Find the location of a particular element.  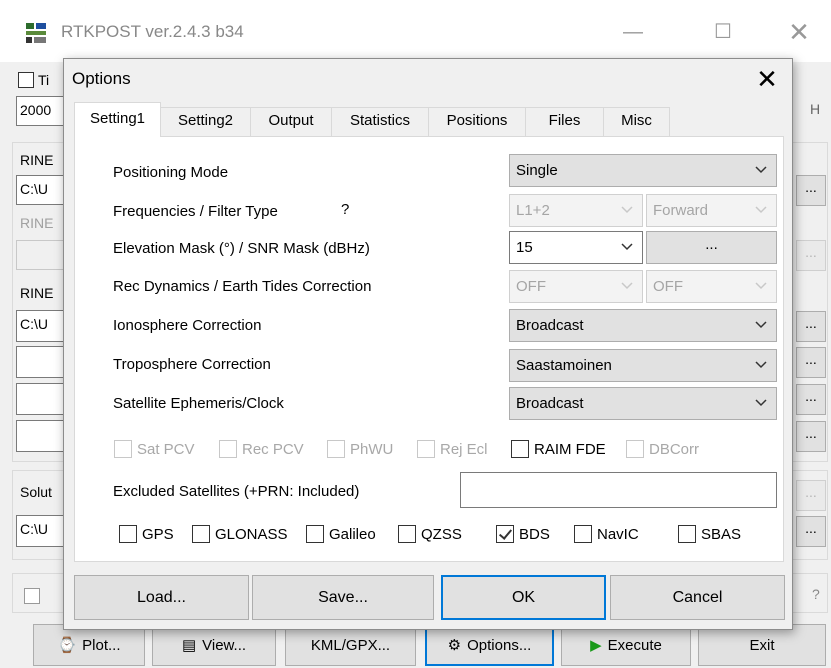

elevation-mask-select: 15 is located at coordinates (576, 247).